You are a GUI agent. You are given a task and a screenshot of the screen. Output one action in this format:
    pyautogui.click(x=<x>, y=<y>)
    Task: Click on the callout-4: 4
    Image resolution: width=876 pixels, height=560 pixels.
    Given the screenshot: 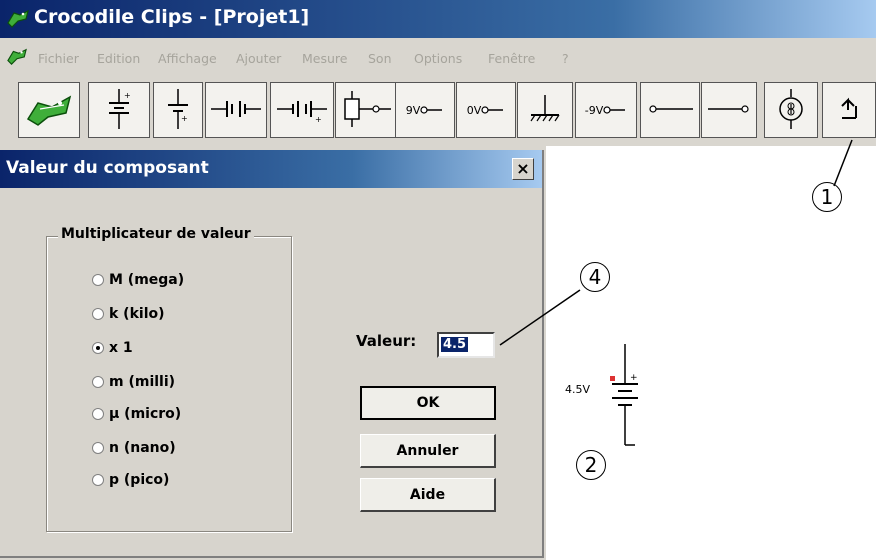 What is the action you would take?
    pyautogui.click(x=595, y=277)
    